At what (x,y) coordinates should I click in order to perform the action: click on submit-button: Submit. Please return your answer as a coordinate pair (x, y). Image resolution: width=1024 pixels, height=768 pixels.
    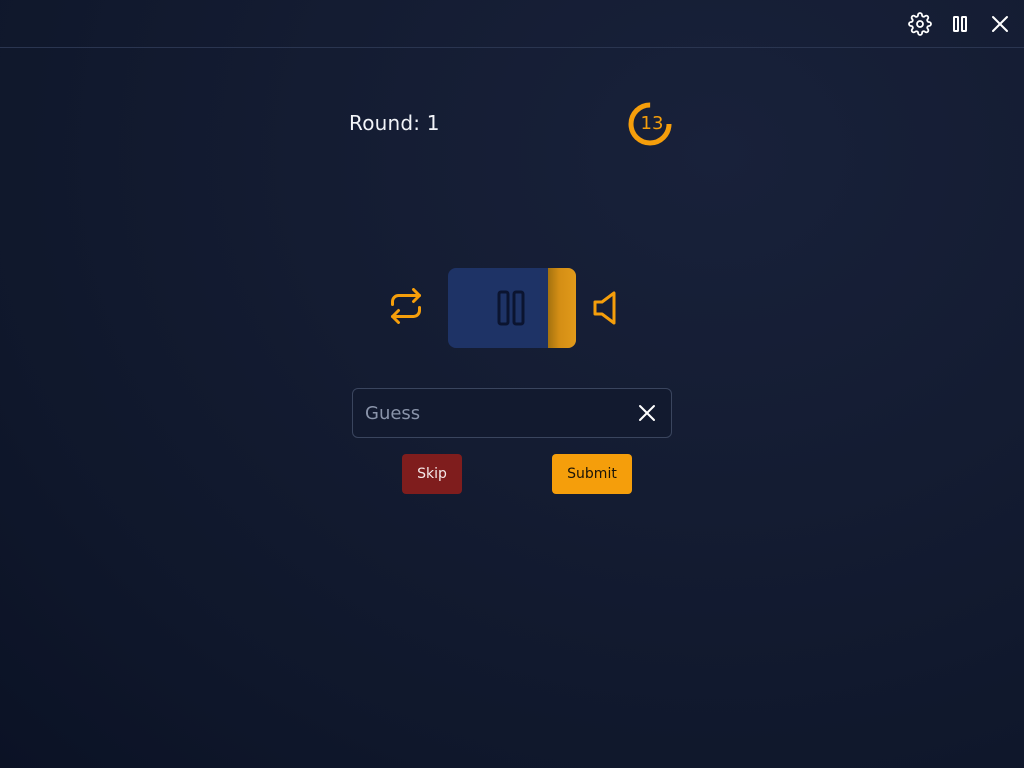
    Looking at the image, I should click on (592, 474).